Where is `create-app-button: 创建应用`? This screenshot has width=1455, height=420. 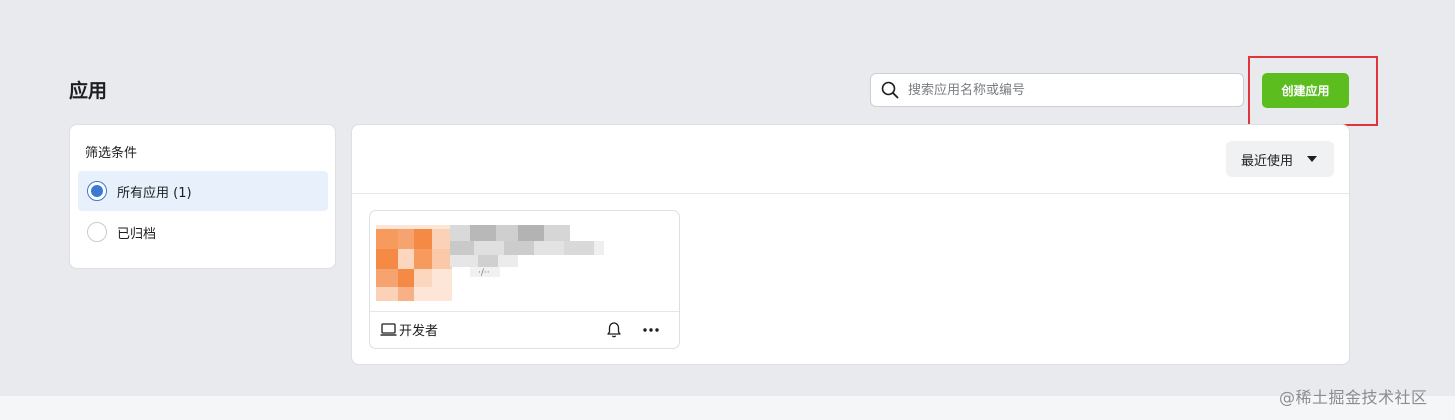 create-app-button: 创建应用 is located at coordinates (1305, 90).